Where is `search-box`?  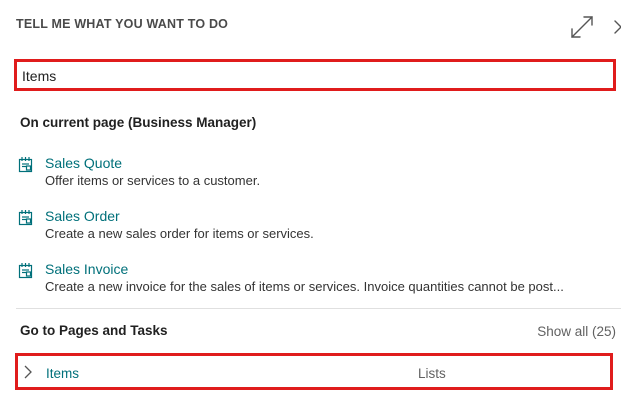 search-box is located at coordinates (315, 75).